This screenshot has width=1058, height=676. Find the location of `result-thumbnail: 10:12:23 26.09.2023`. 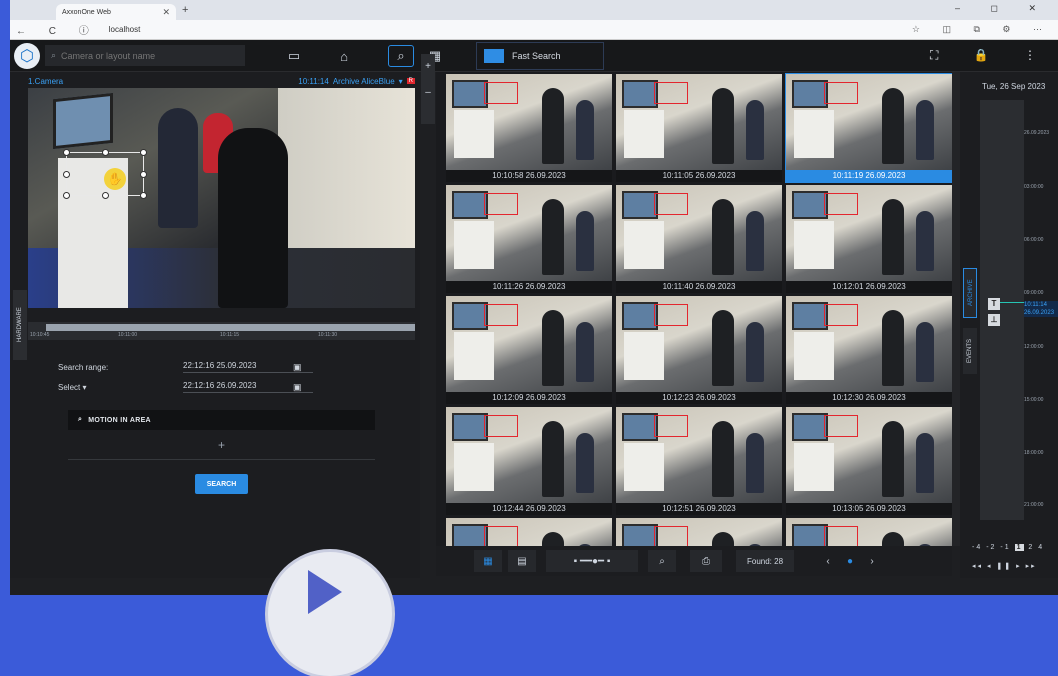

result-thumbnail: 10:12:23 26.09.2023 is located at coordinates (699, 350).